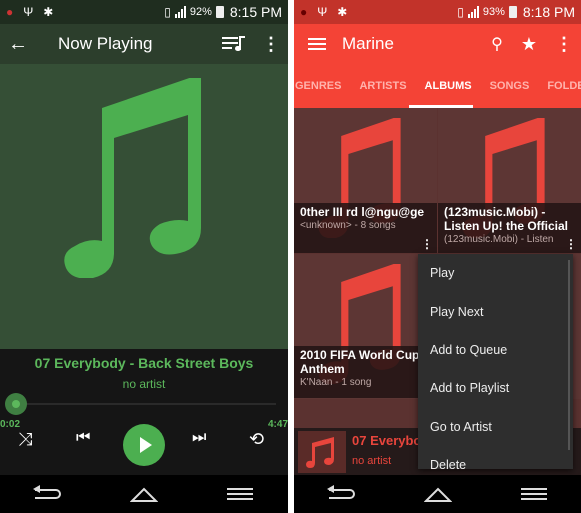 This screenshot has height=513, width=581. Describe the element at coordinates (372, 461) in the screenshot. I see `mini-track-artist: no artist` at that location.